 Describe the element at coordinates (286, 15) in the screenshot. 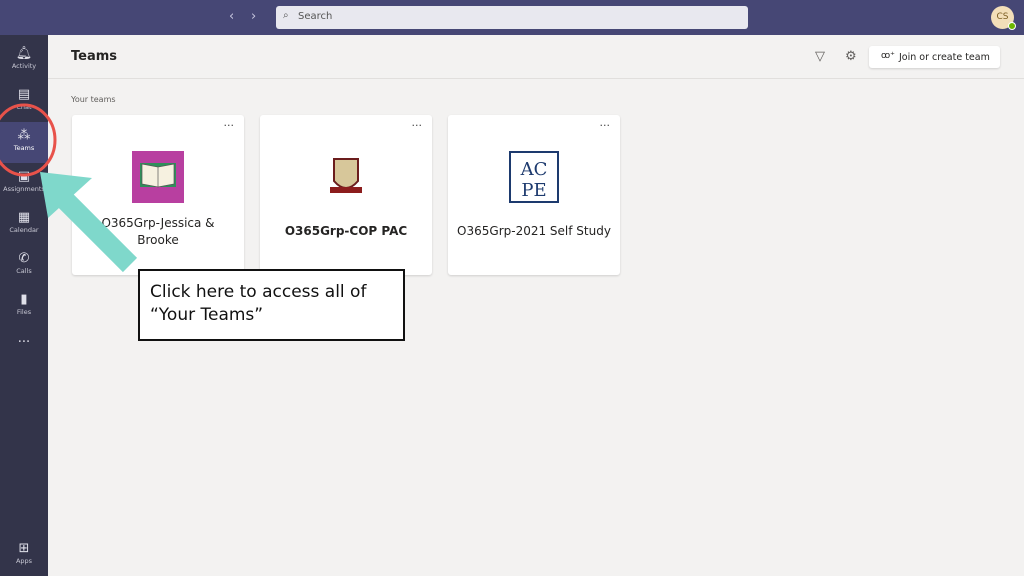

I see `search-icon: ⌕` at that location.